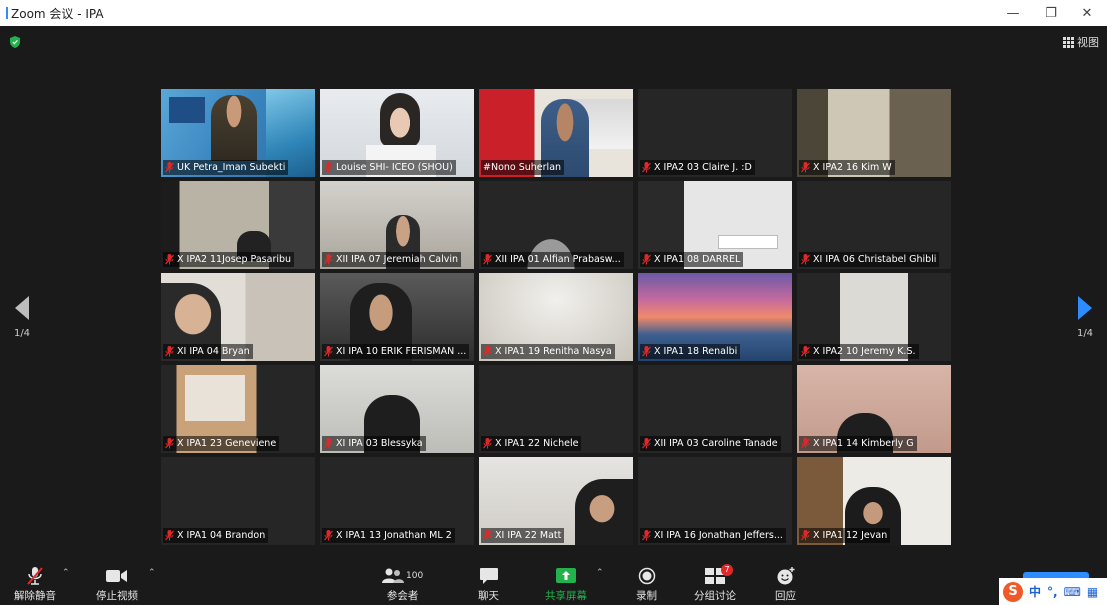 The height and width of the screenshot is (605, 1107). What do you see at coordinates (566, 584) in the screenshot?
I see `share-screen-button: 共享屏幕` at bounding box center [566, 584].